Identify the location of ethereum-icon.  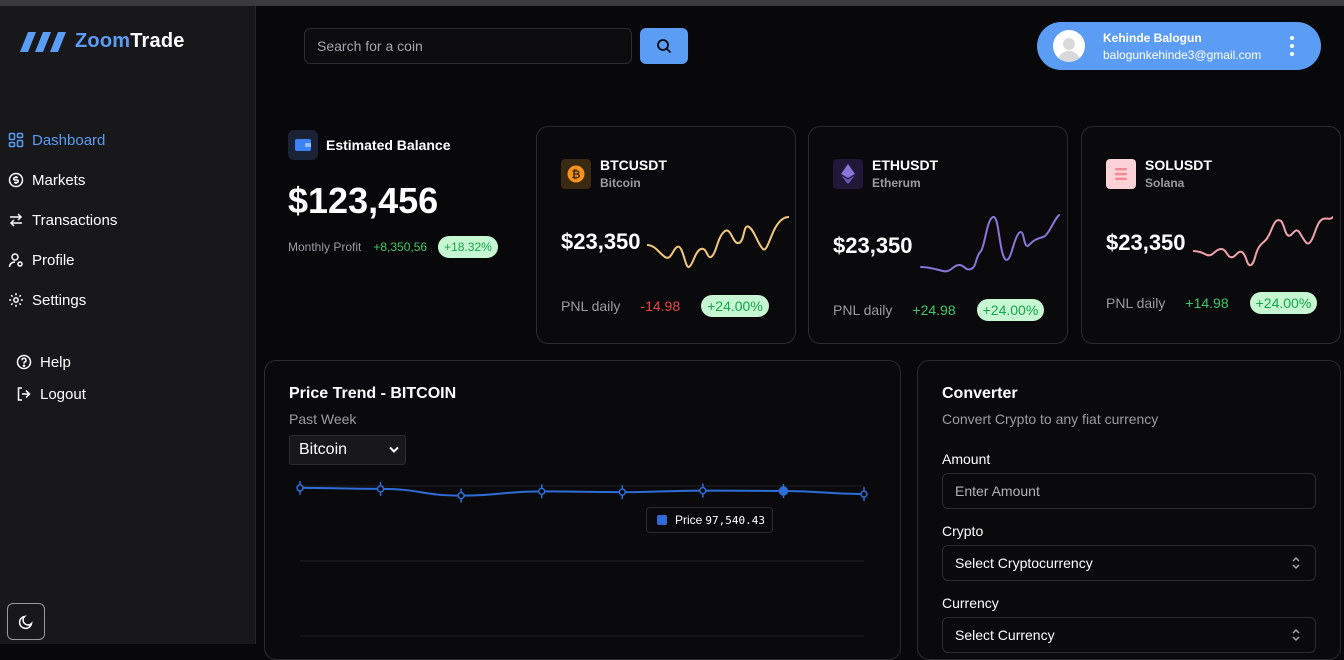
(848, 173).